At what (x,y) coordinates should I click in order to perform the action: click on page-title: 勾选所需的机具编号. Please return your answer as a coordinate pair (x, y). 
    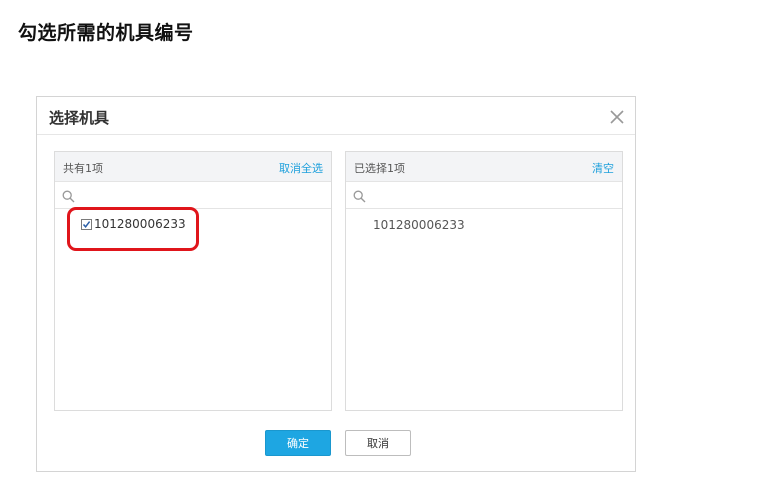
    Looking at the image, I should click on (106, 33).